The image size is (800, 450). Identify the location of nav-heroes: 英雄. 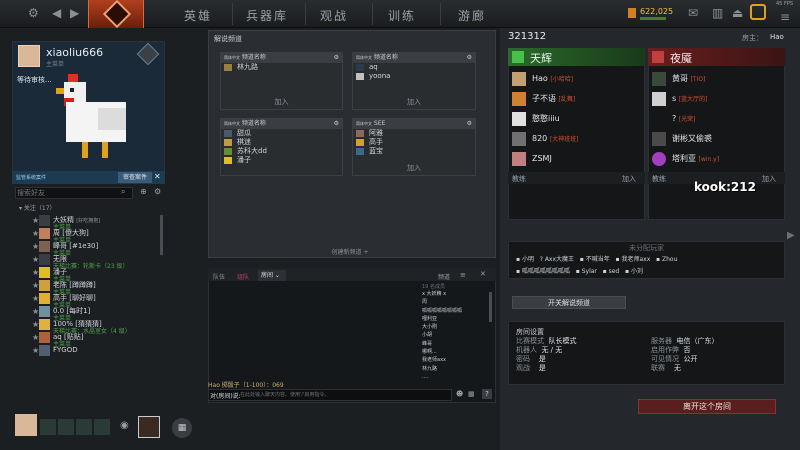
(198, 15).